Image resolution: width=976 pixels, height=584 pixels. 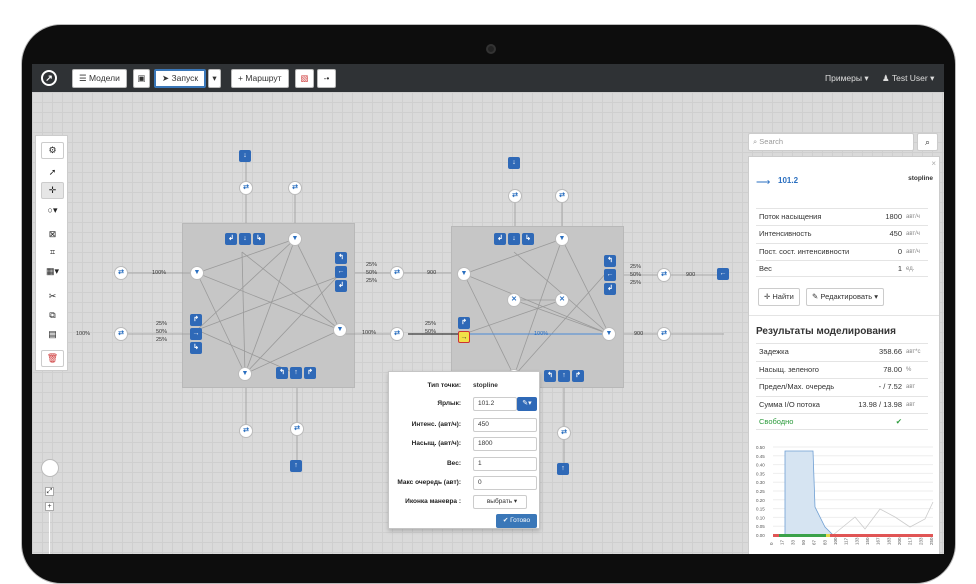 I want to click on save-button: ▣, so click(x=141, y=78).